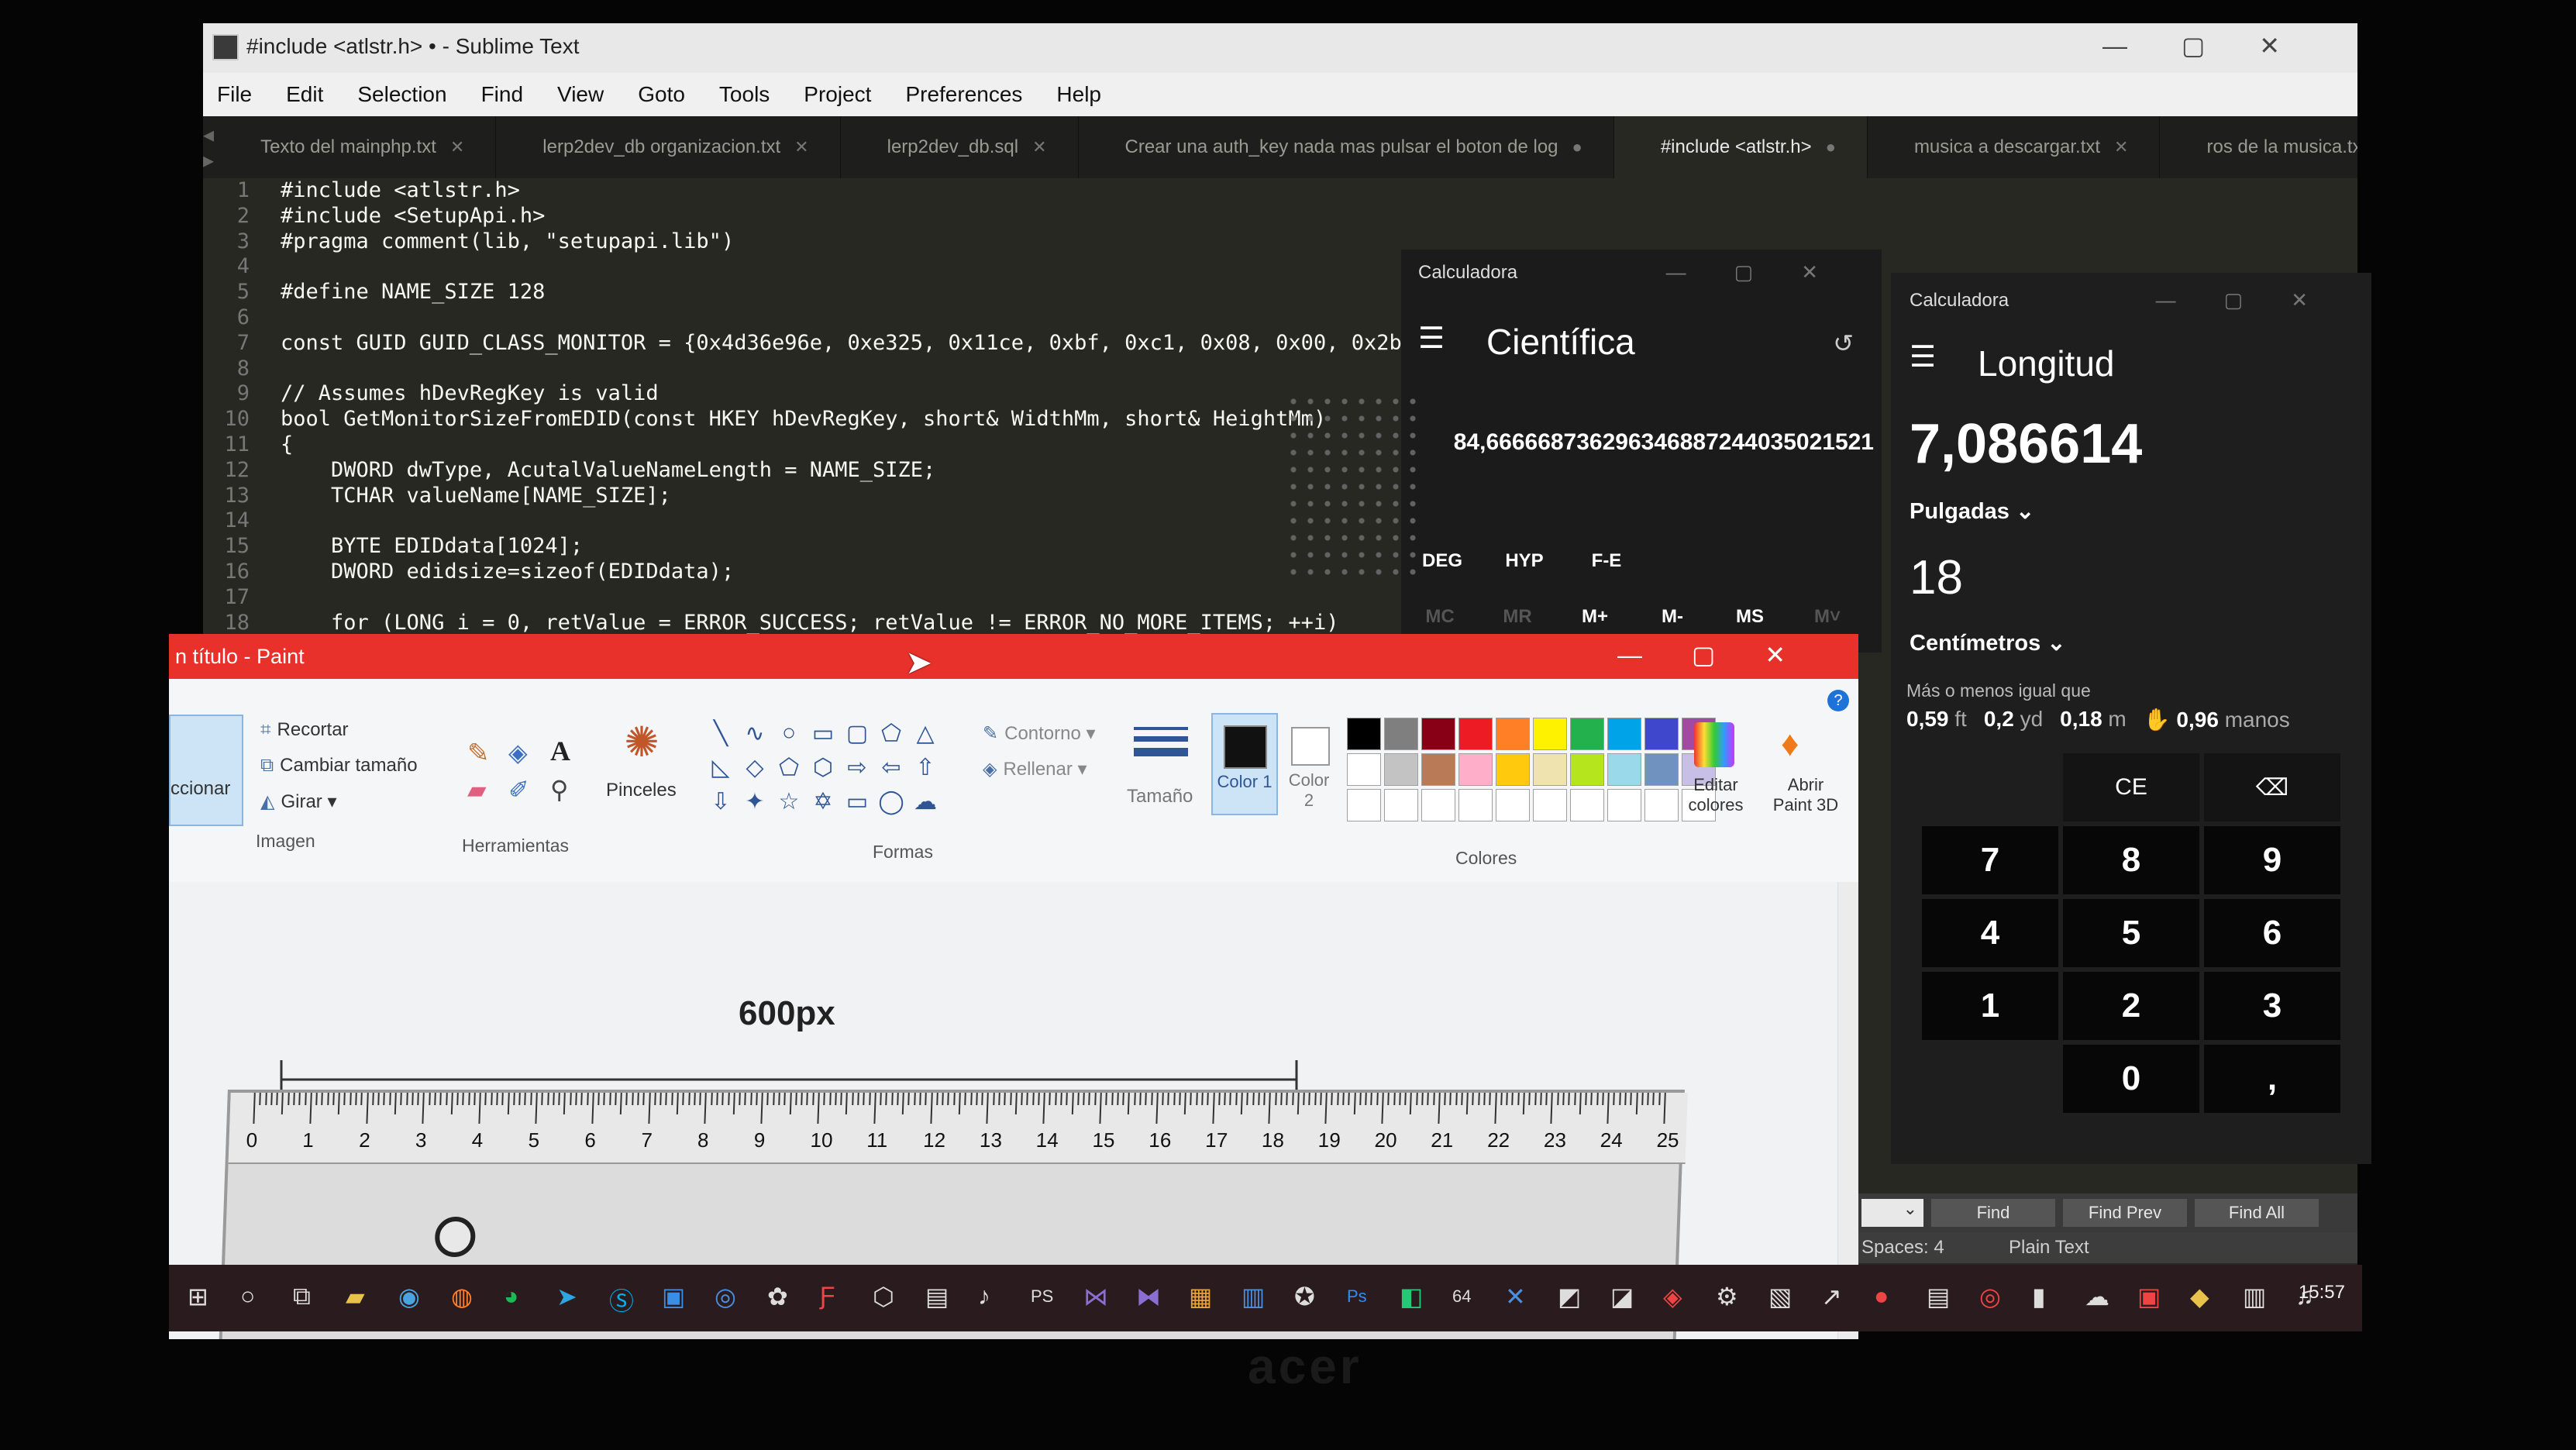 Image resolution: width=2576 pixels, height=1450 pixels. Describe the element at coordinates (1622, 1296) in the screenshot. I see `app-icon: ◪` at that location.